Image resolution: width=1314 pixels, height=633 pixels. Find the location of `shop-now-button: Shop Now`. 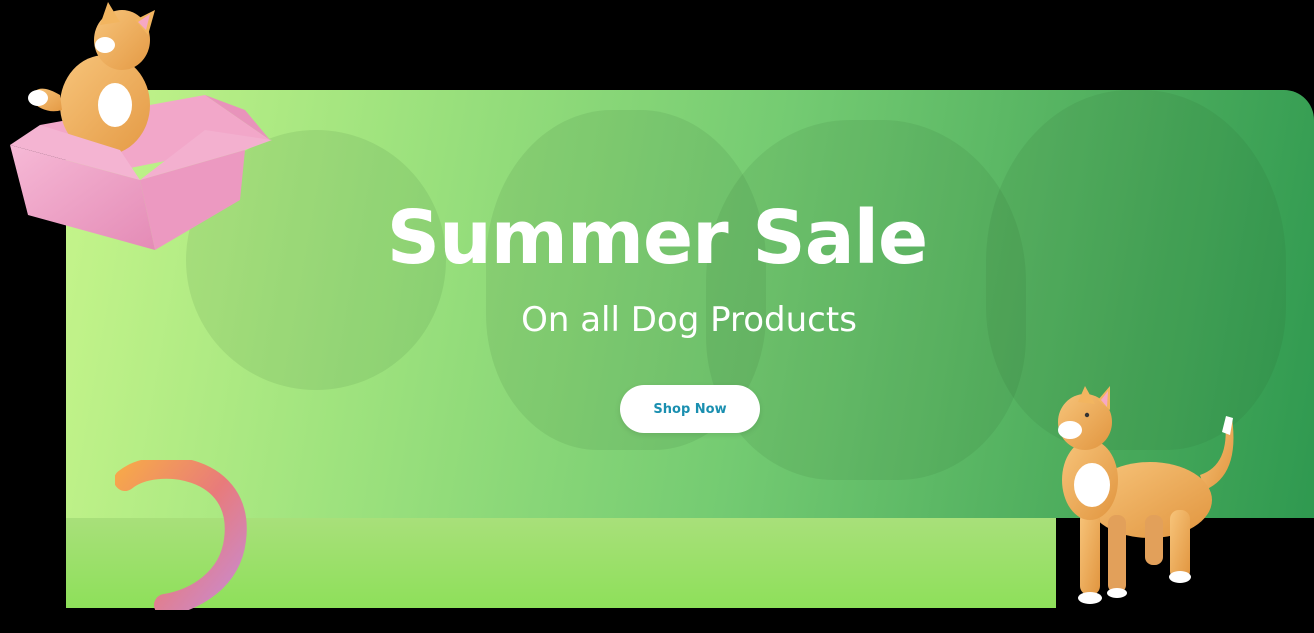

shop-now-button: Shop Now is located at coordinates (690, 409).